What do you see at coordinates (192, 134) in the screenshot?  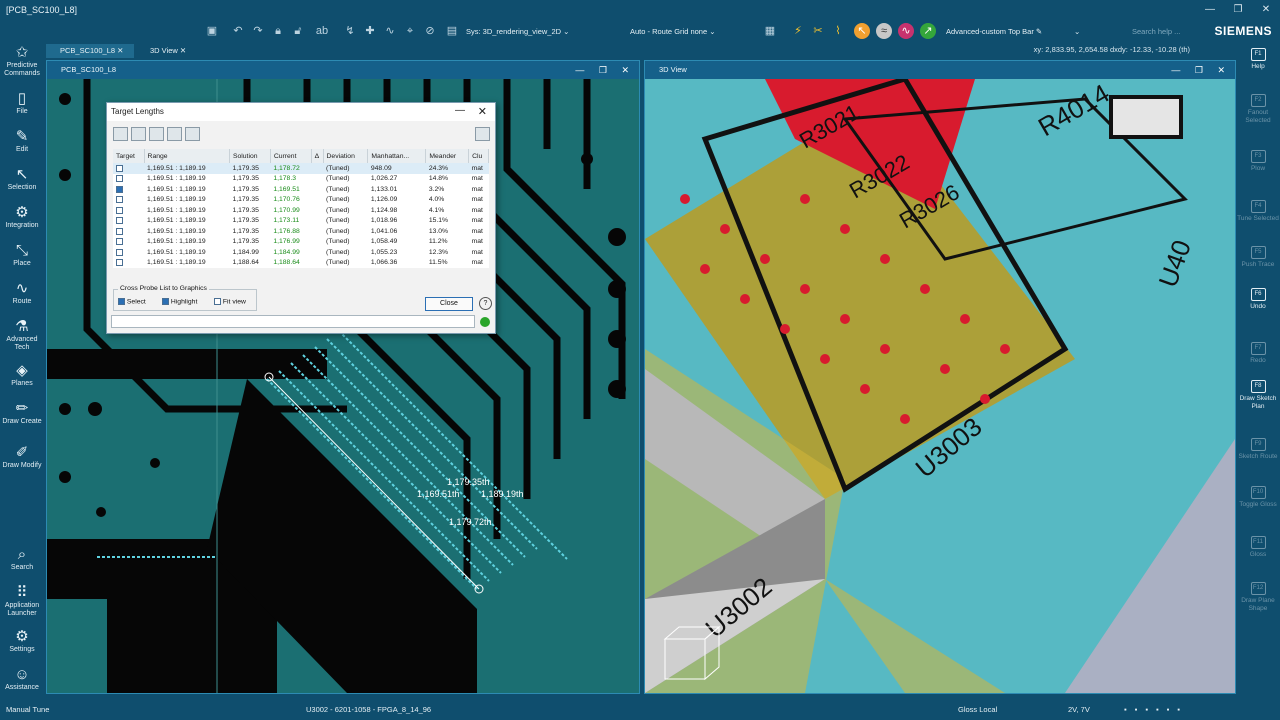 I see `refresh-icon` at bounding box center [192, 134].